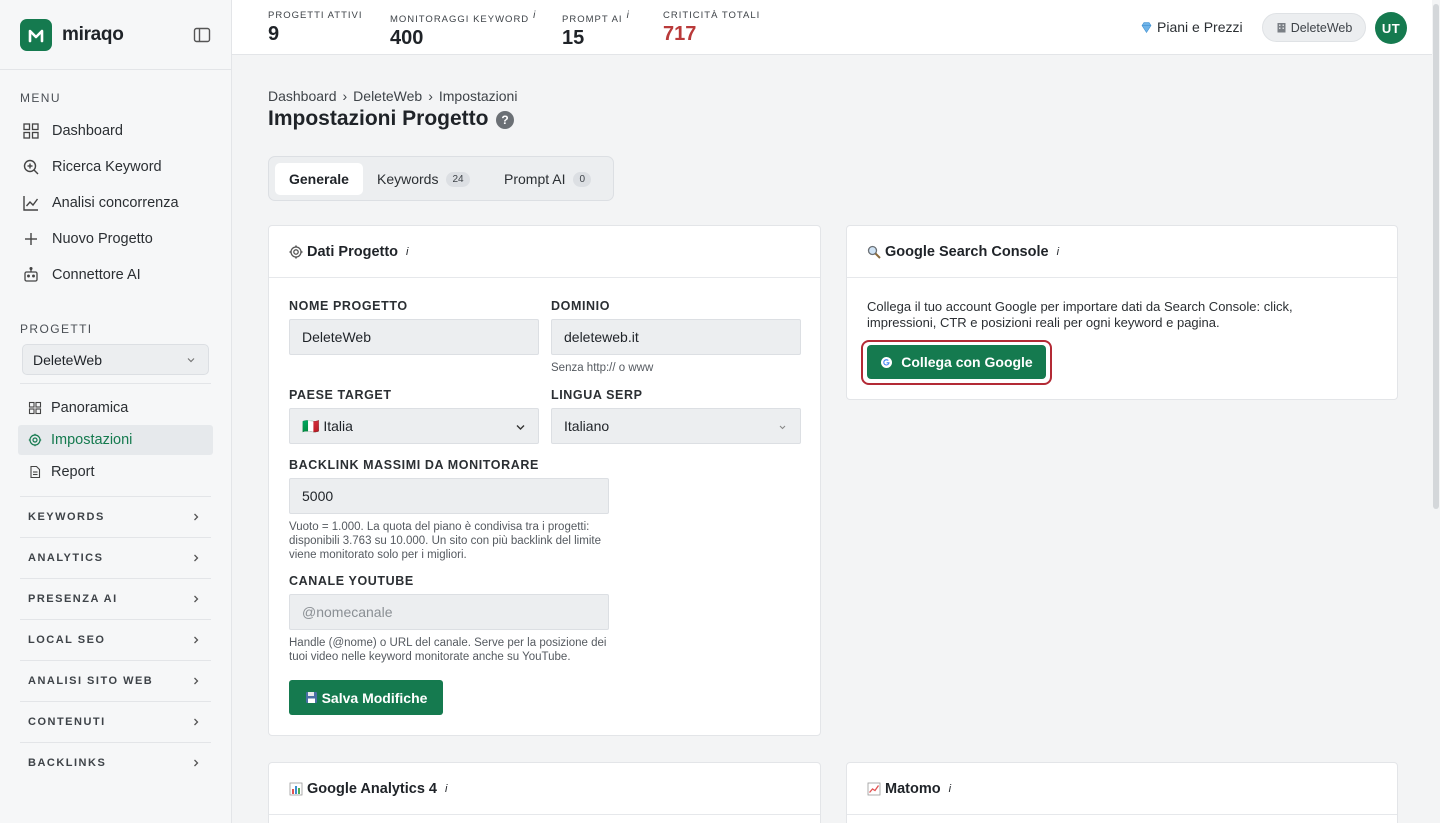 The image size is (1440, 823). Describe the element at coordinates (1200, 27) in the screenshot. I see `plans-label: Piani e Prezzi` at that location.